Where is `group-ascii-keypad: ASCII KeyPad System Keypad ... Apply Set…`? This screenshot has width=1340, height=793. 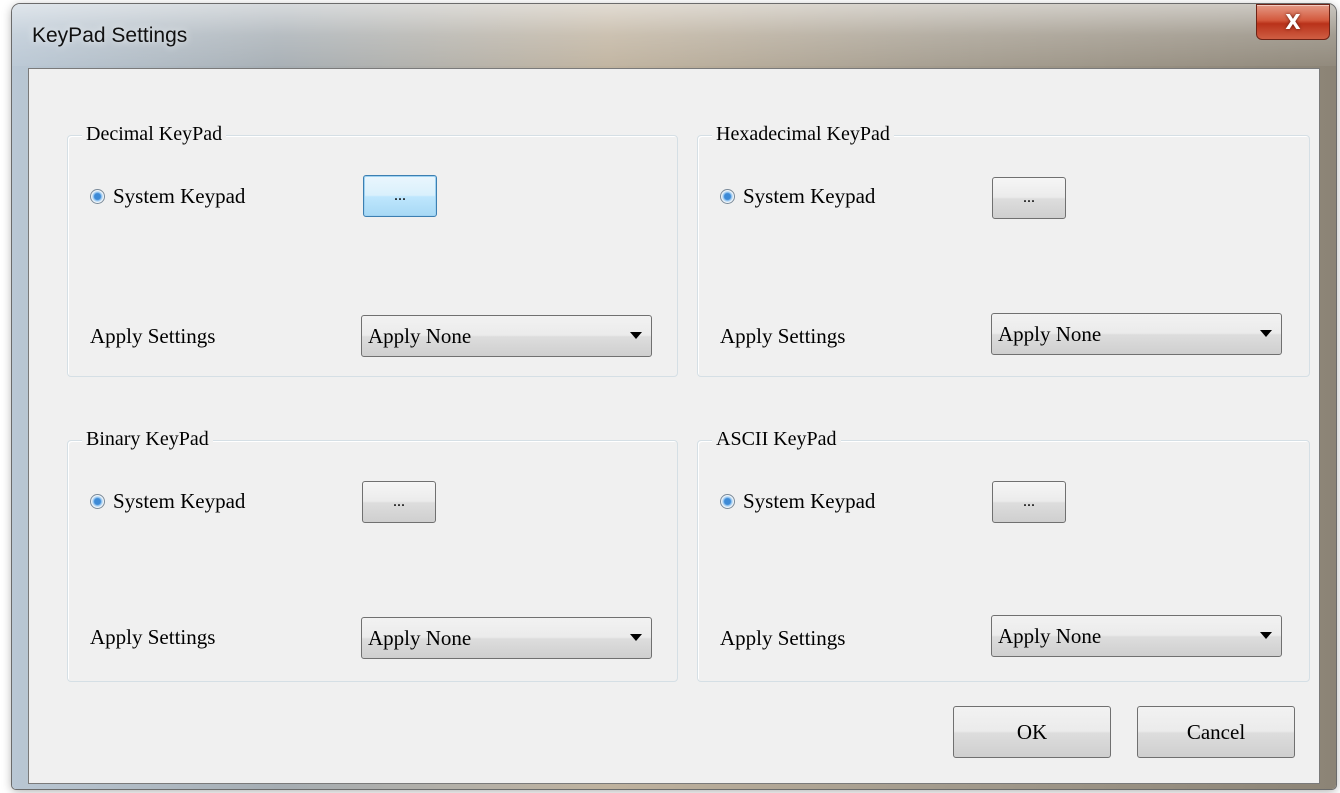 group-ascii-keypad: ASCII KeyPad System Keypad ... Apply Set… is located at coordinates (1003, 555).